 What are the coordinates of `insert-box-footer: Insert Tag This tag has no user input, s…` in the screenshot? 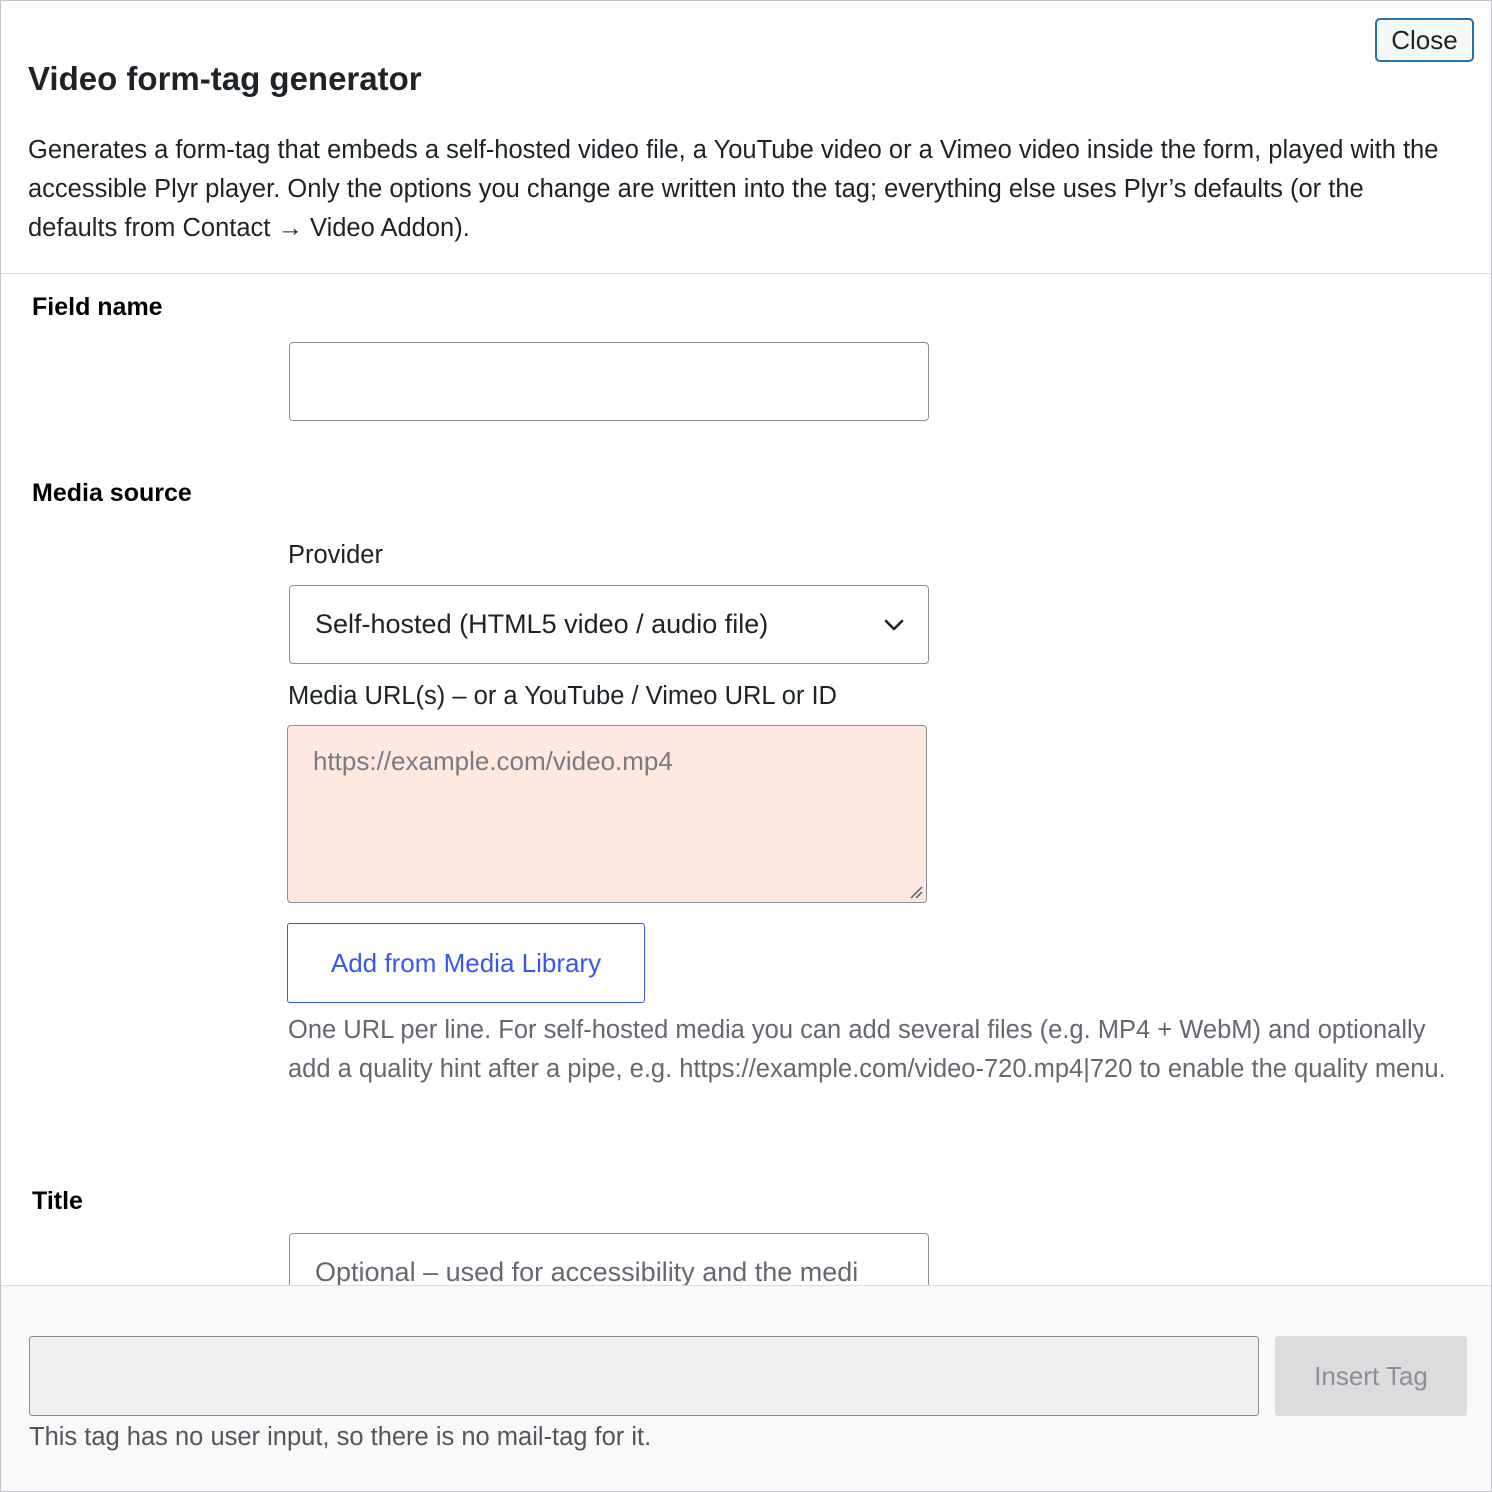 It's located at (746, 1388).